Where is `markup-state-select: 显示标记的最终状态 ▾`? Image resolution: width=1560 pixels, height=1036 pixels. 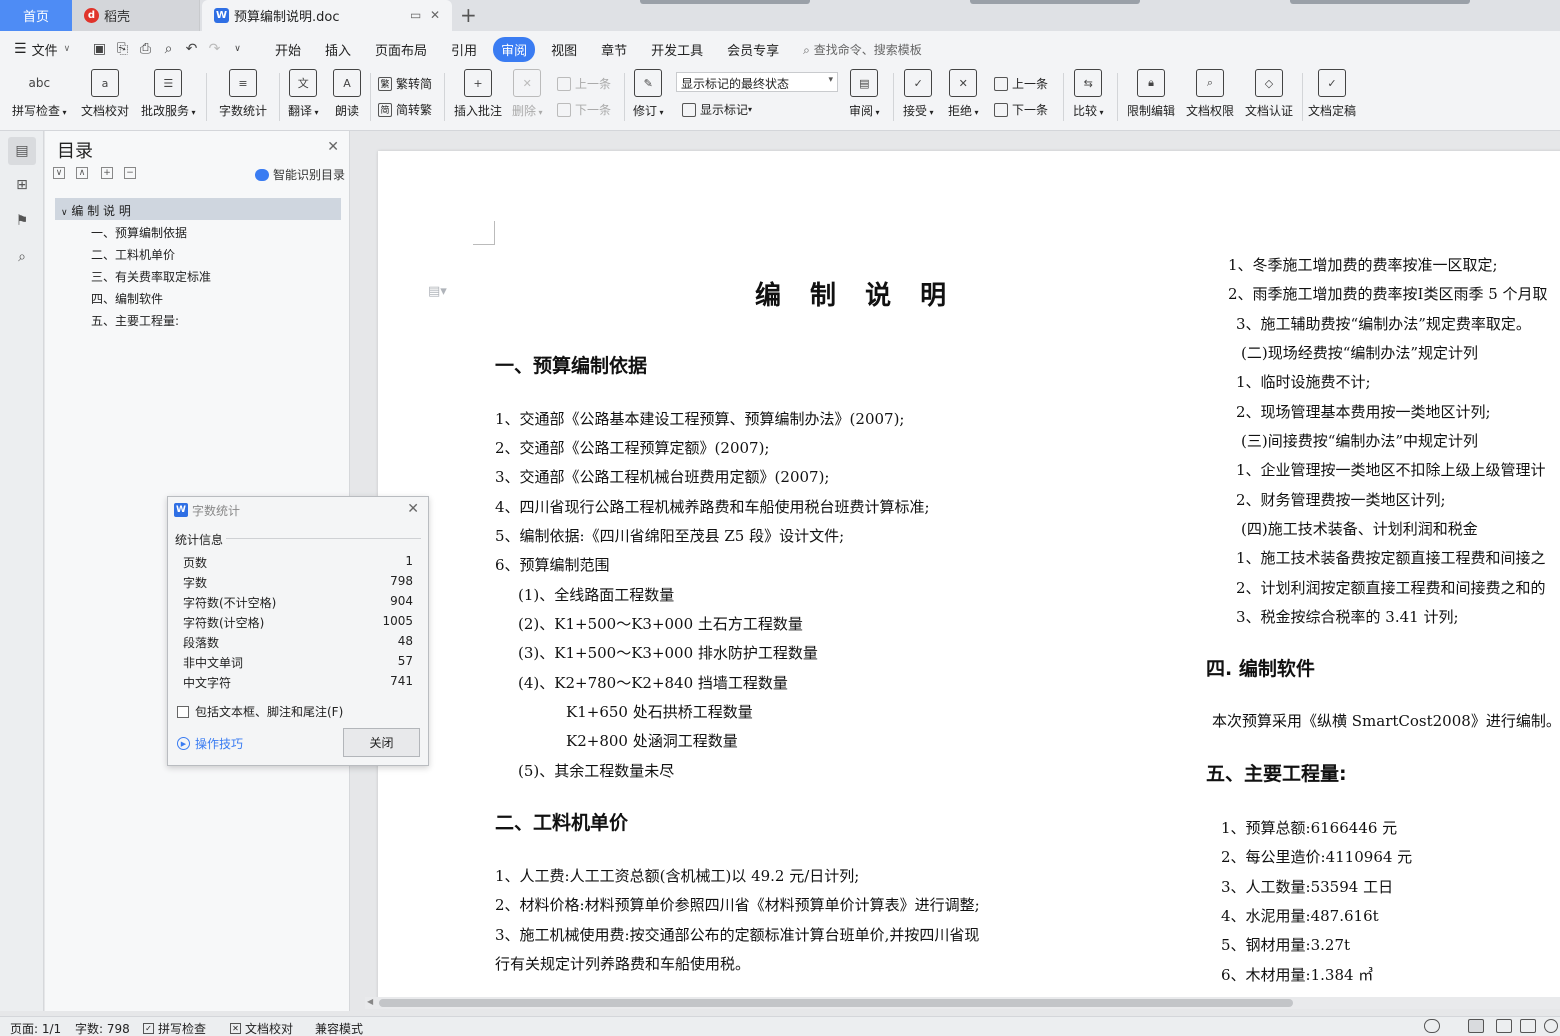 markup-state-select: 显示标记的最终状态 ▾ is located at coordinates (757, 82).